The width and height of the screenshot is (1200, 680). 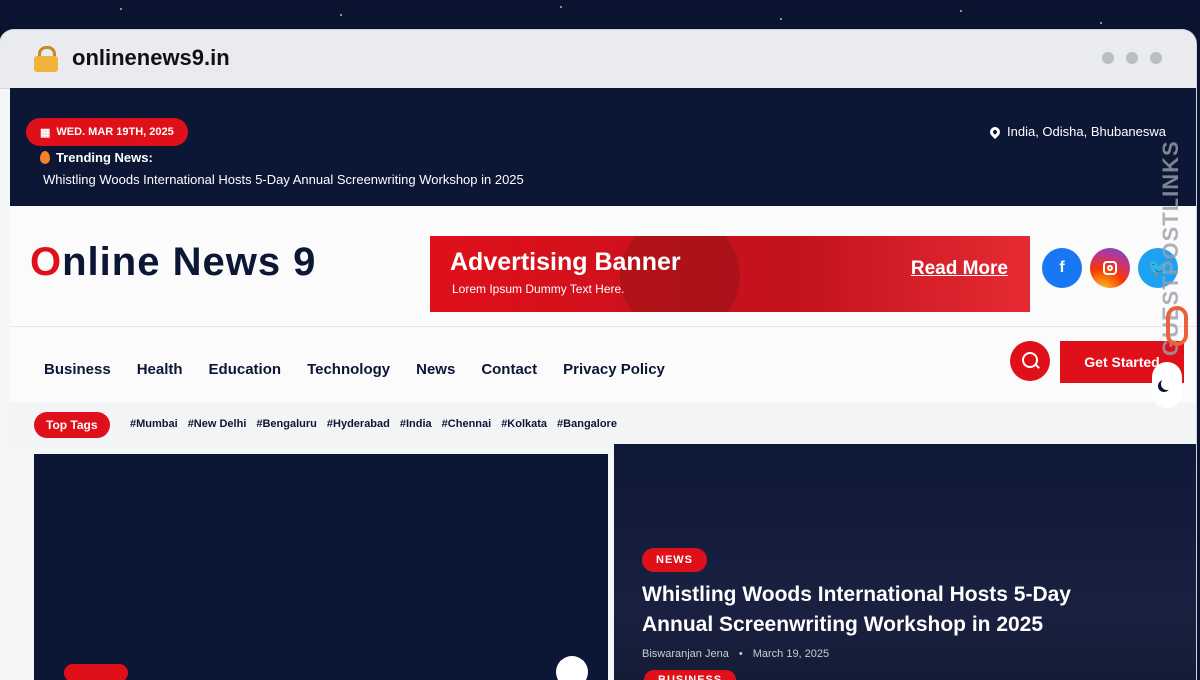 What do you see at coordinates (690, 675) in the screenshot?
I see `category-badge: BUSINESS` at bounding box center [690, 675].